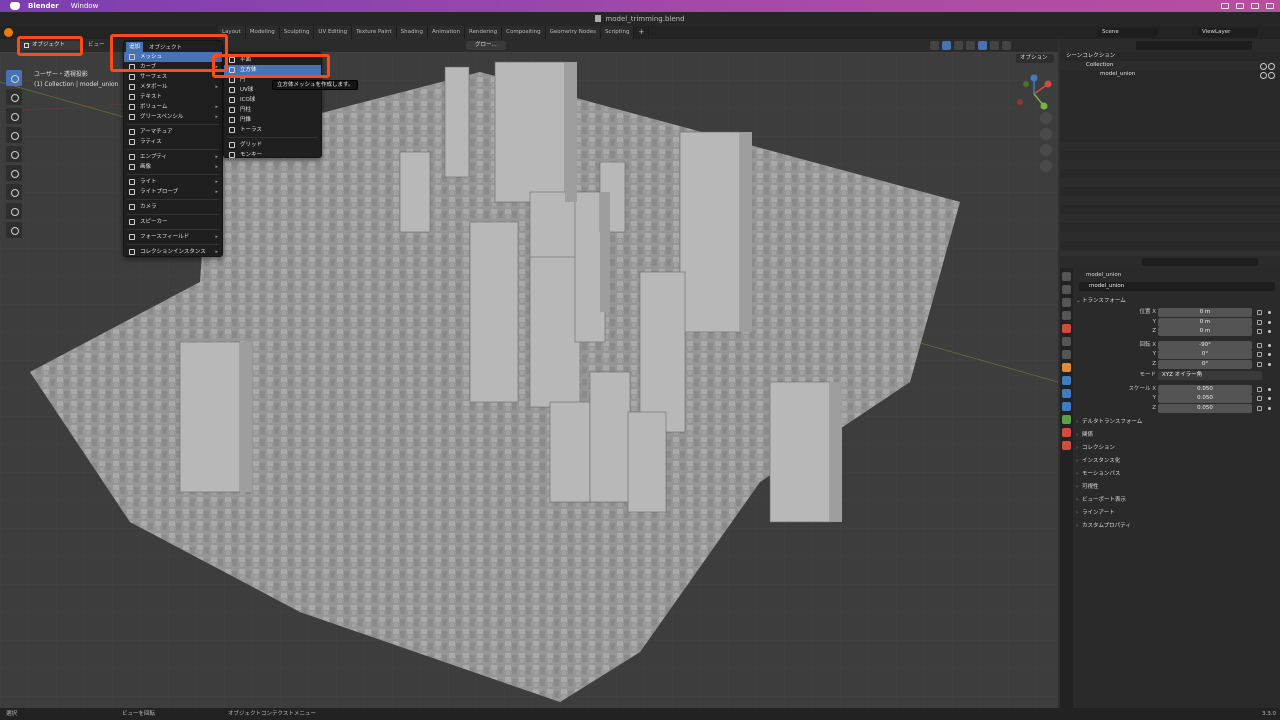 The image size is (1280, 720). I want to click on properties-section: デルタトランスフォーム, so click(1177, 422).